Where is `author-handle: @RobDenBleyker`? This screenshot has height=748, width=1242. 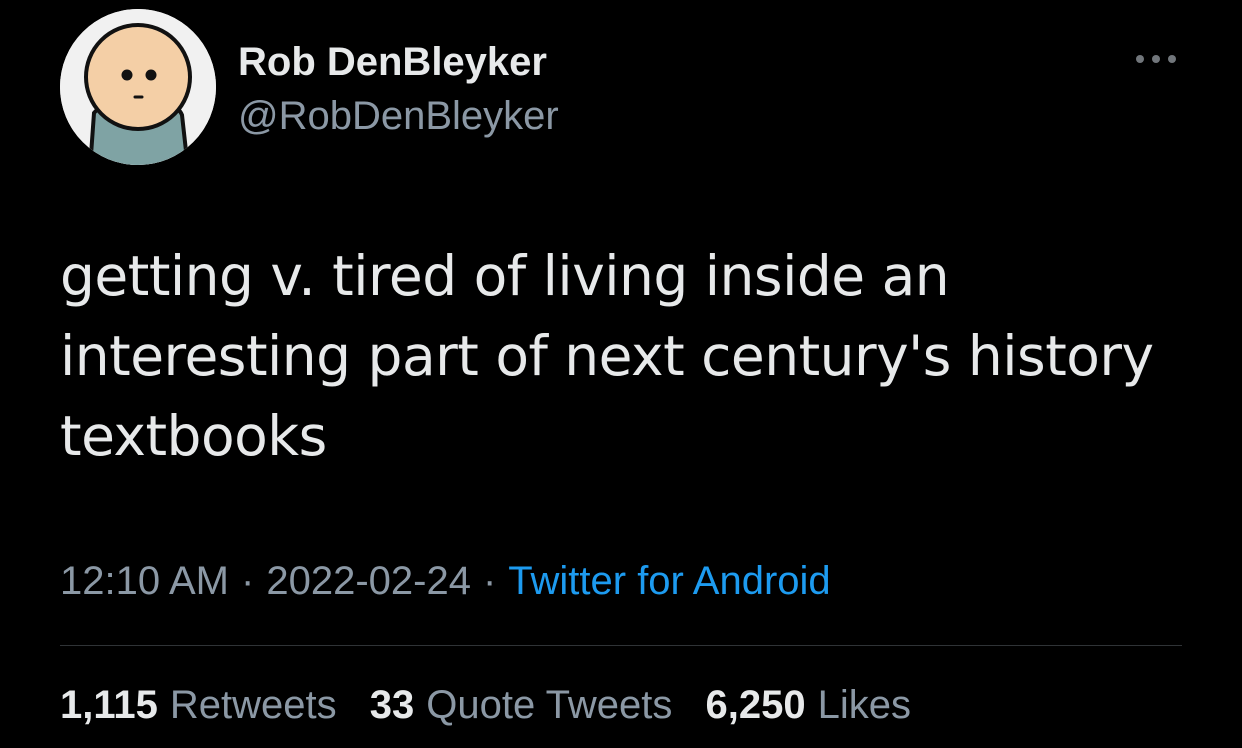
author-handle: @RobDenBleyker is located at coordinates (398, 116).